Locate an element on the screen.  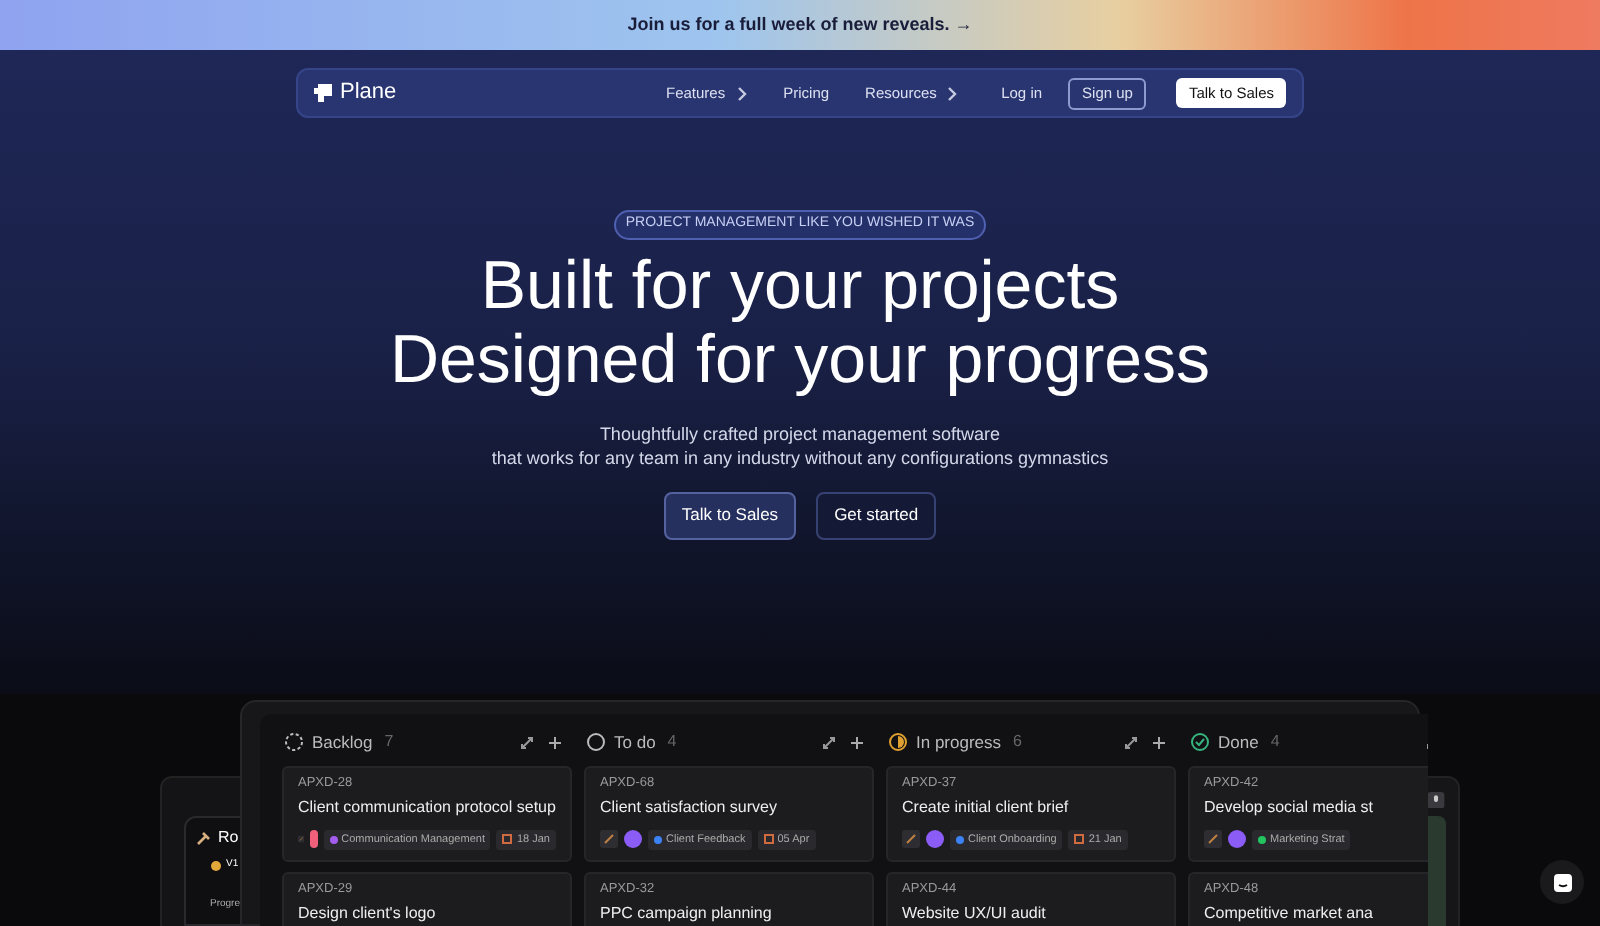
issue-title: Develop social media st is located at coordinates (1289, 807).